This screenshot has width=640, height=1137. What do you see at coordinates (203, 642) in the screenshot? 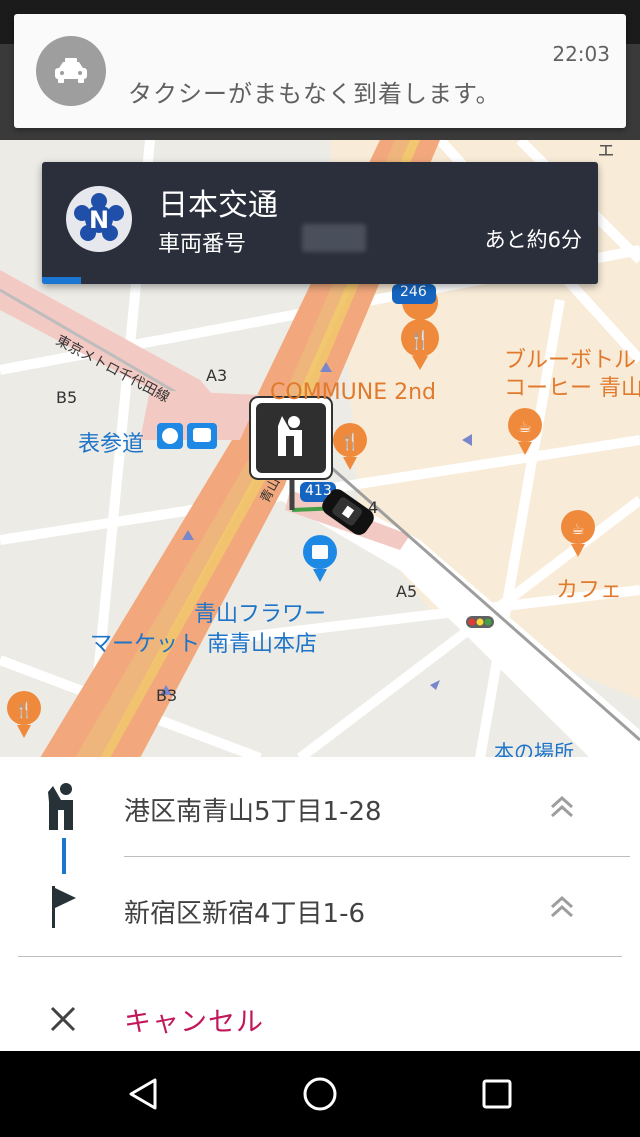
I see `map-label-flower-2: マーケット 南青山本店` at bounding box center [203, 642].